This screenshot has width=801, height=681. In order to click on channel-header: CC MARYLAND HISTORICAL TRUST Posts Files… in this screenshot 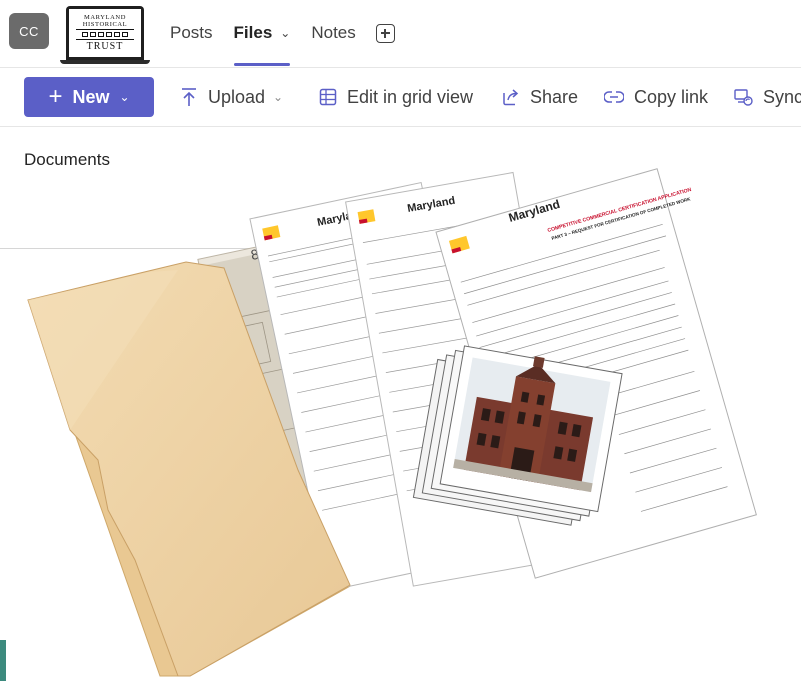, I will do `click(400, 33)`.